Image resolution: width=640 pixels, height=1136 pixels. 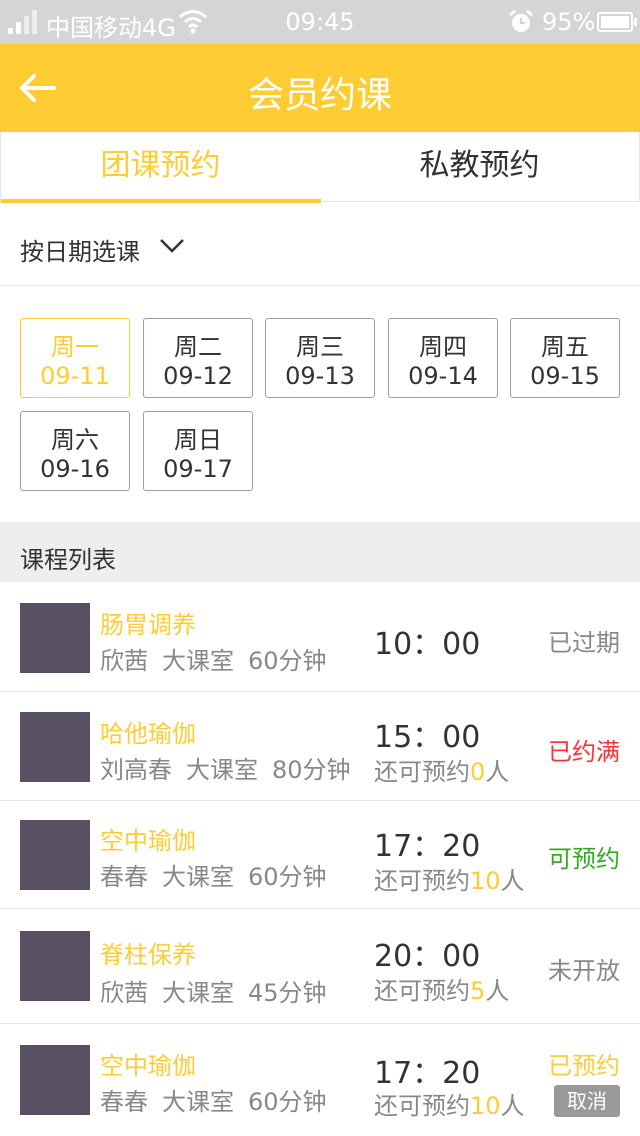 I want to click on battery-percent: 95%, so click(x=569, y=22).